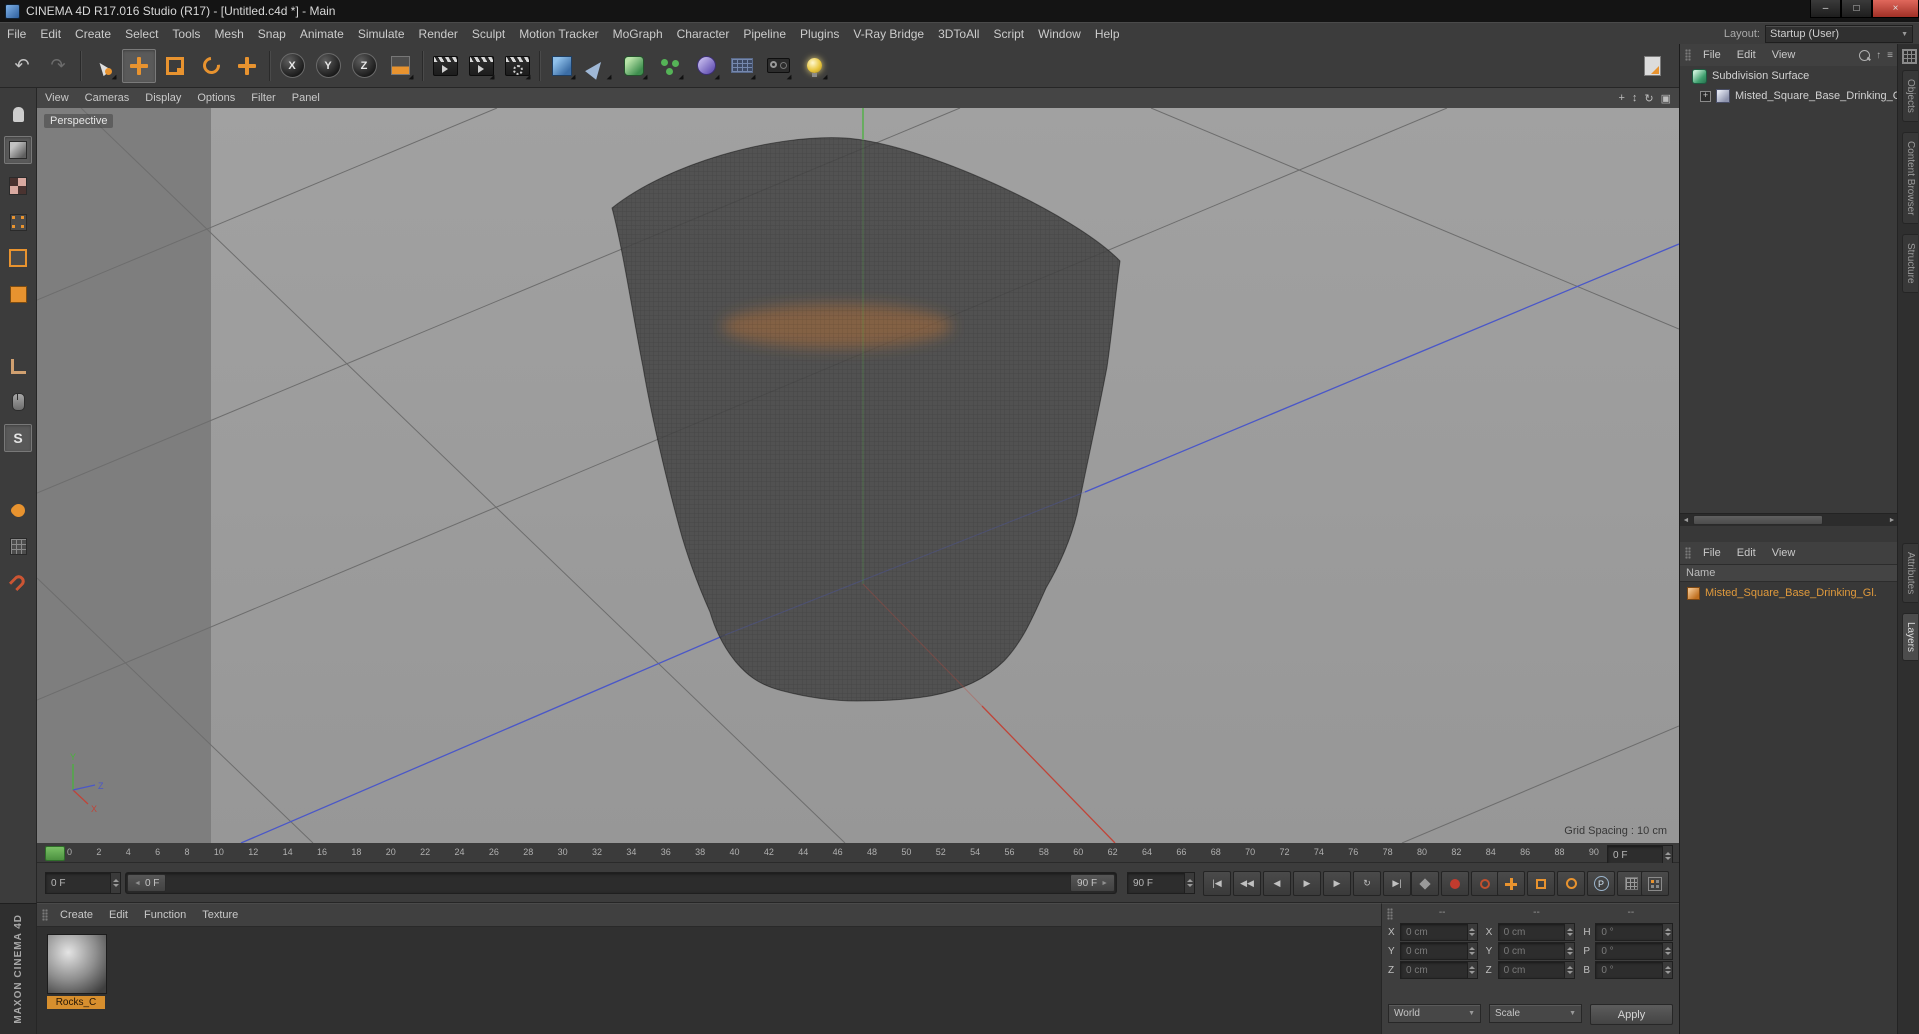 Image resolution: width=1919 pixels, height=1034 pixels. I want to click on lock-x-axis-button: X, so click(292, 66).